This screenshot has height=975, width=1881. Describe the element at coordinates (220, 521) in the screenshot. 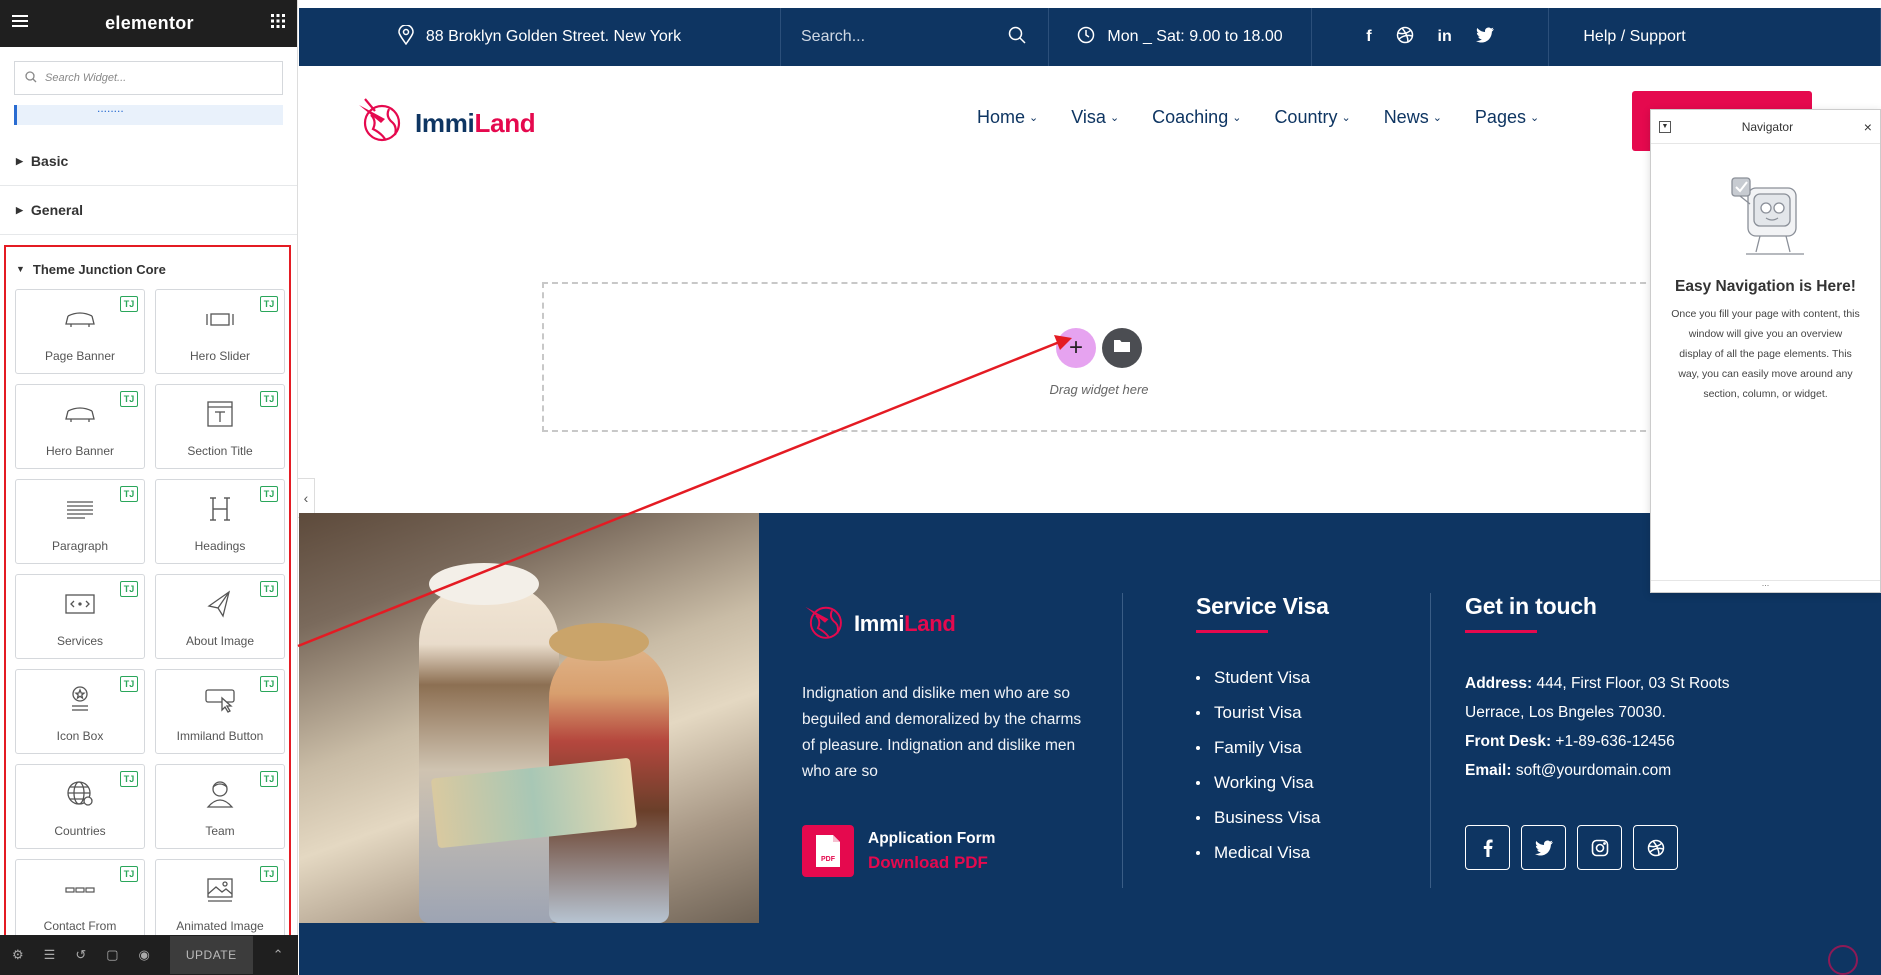

I see `widget-headings: TJ Headings` at that location.